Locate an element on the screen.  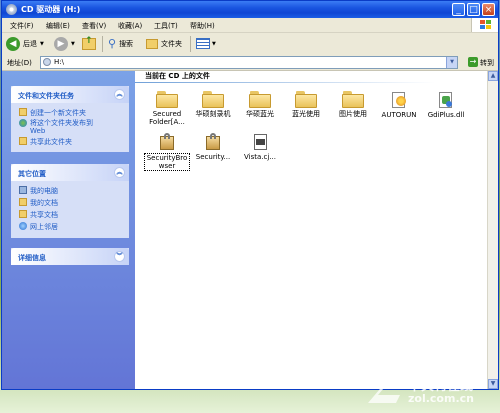
file-item: 华硕刻录机 is located at coordinates (213, 104).